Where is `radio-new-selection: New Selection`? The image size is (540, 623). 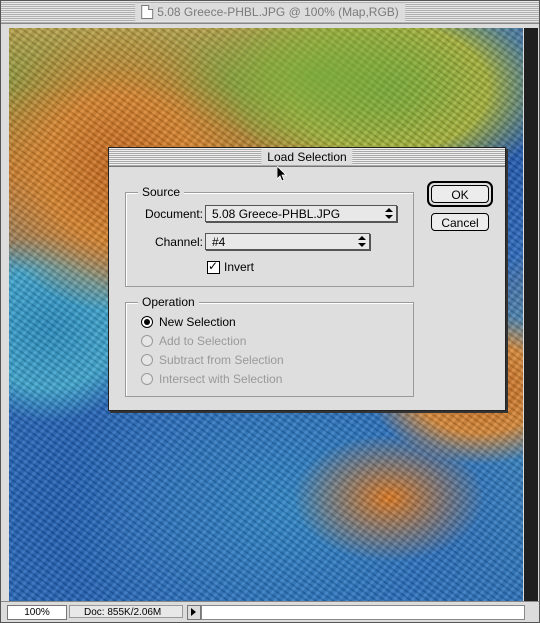
radio-new-selection: New Selection is located at coordinates (188, 322).